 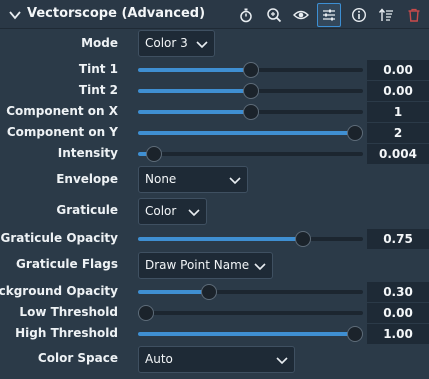 I want to click on tint2-value: 0.00, so click(x=398, y=91).